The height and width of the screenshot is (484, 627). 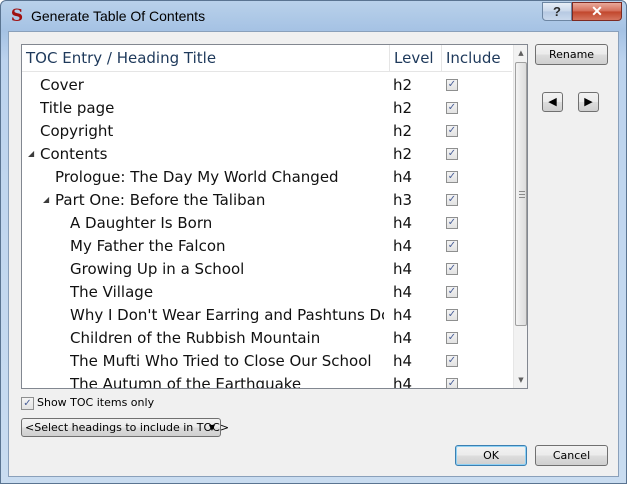 I want to click on heading-title: Prologue: The Day My World Changed, so click(x=197, y=177).